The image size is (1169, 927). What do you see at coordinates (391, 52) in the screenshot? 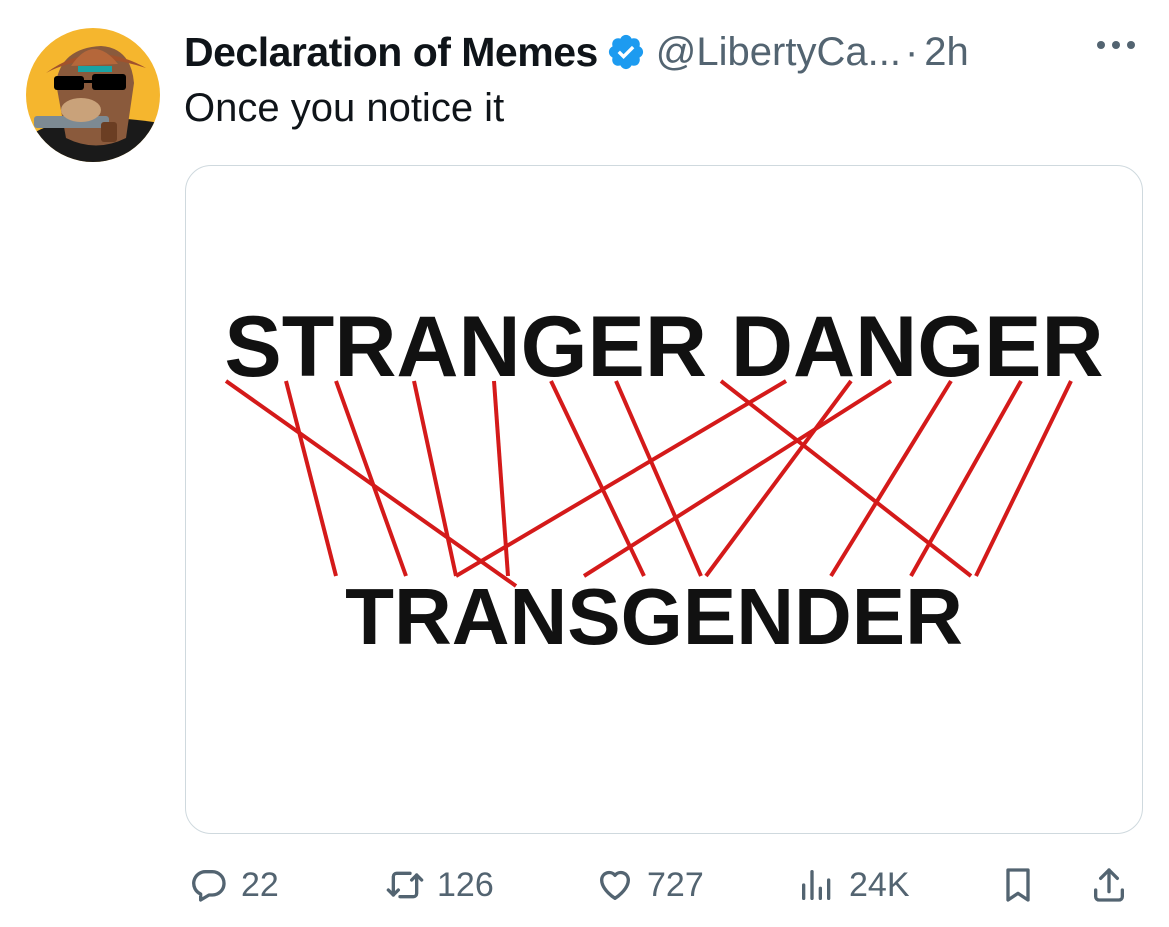
I see `author-name: Declaration of Memes` at bounding box center [391, 52].